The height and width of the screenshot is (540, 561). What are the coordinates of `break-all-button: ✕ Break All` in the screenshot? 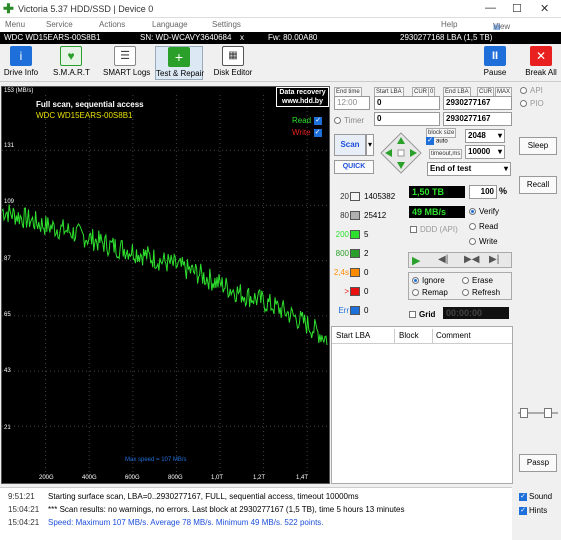 It's located at (541, 63).